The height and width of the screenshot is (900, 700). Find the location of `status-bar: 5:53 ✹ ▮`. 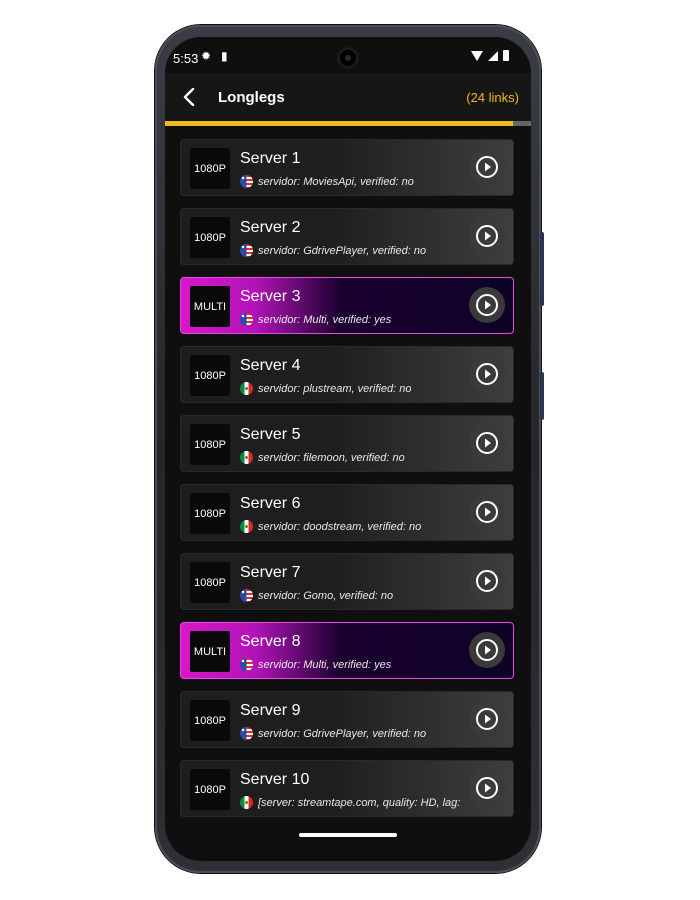

status-bar: 5:53 ✹ ▮ is located at coordinates (348, 55).